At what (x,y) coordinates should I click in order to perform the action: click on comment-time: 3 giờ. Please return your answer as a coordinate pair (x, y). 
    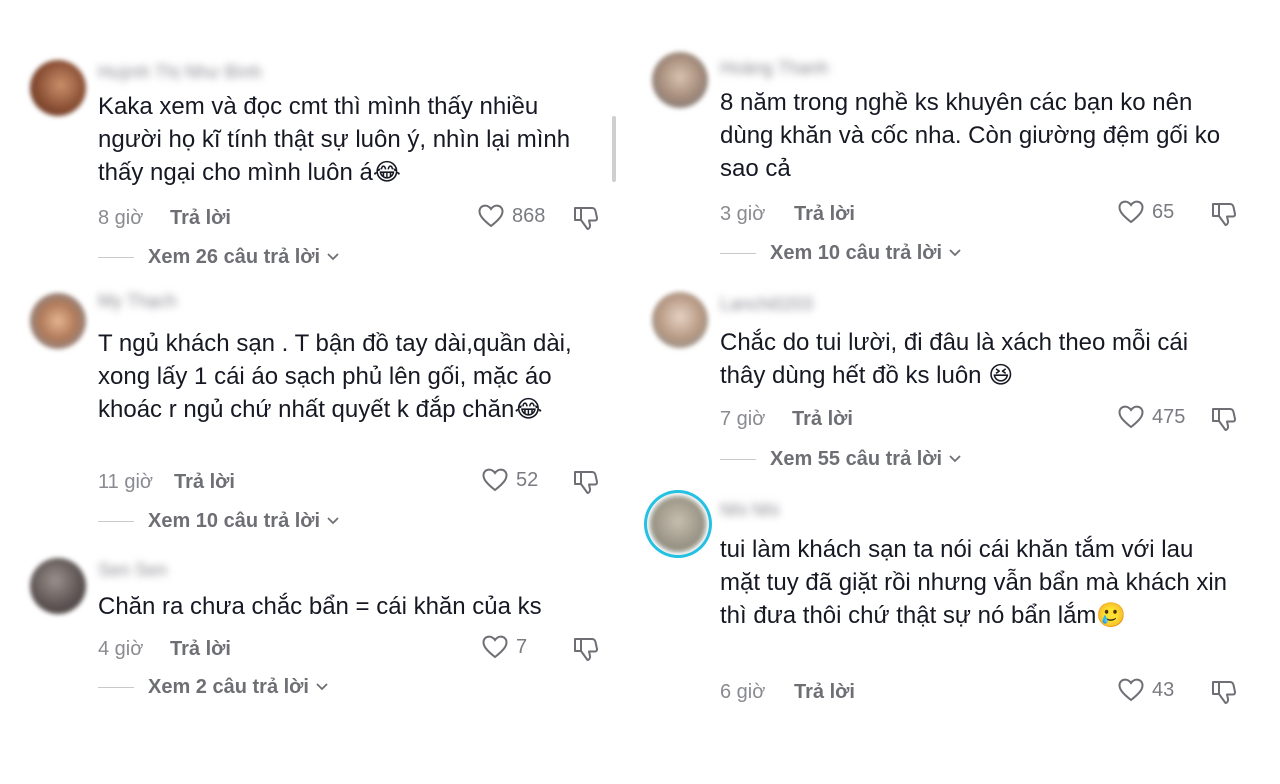
    Looking at the image, I should click on (743, 214).